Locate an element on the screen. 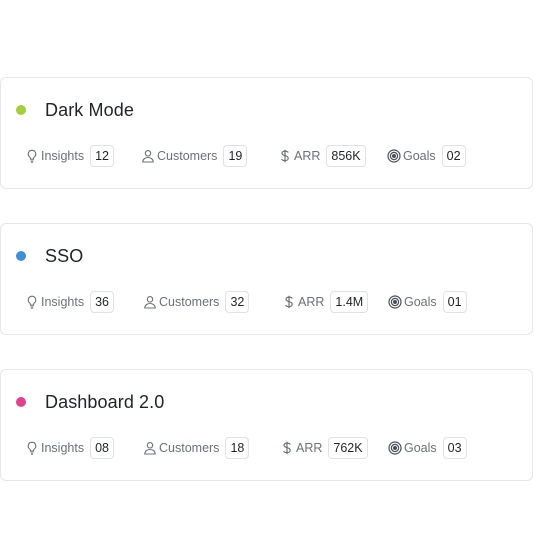  goals-count: 01 is located at coordinates (454, 302).